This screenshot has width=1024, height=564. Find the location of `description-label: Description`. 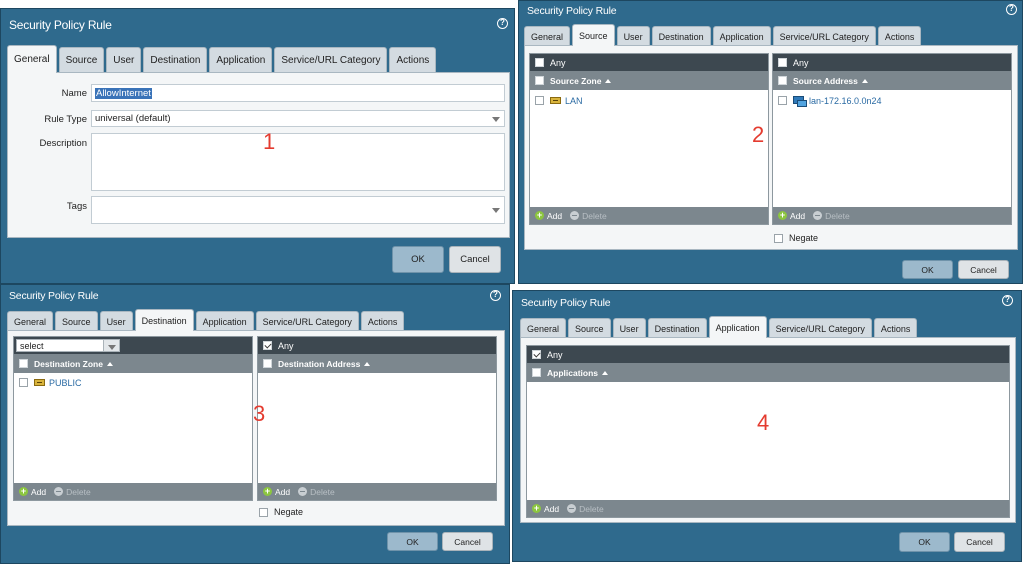

description-label: Description is located at coordinates (63, 143).